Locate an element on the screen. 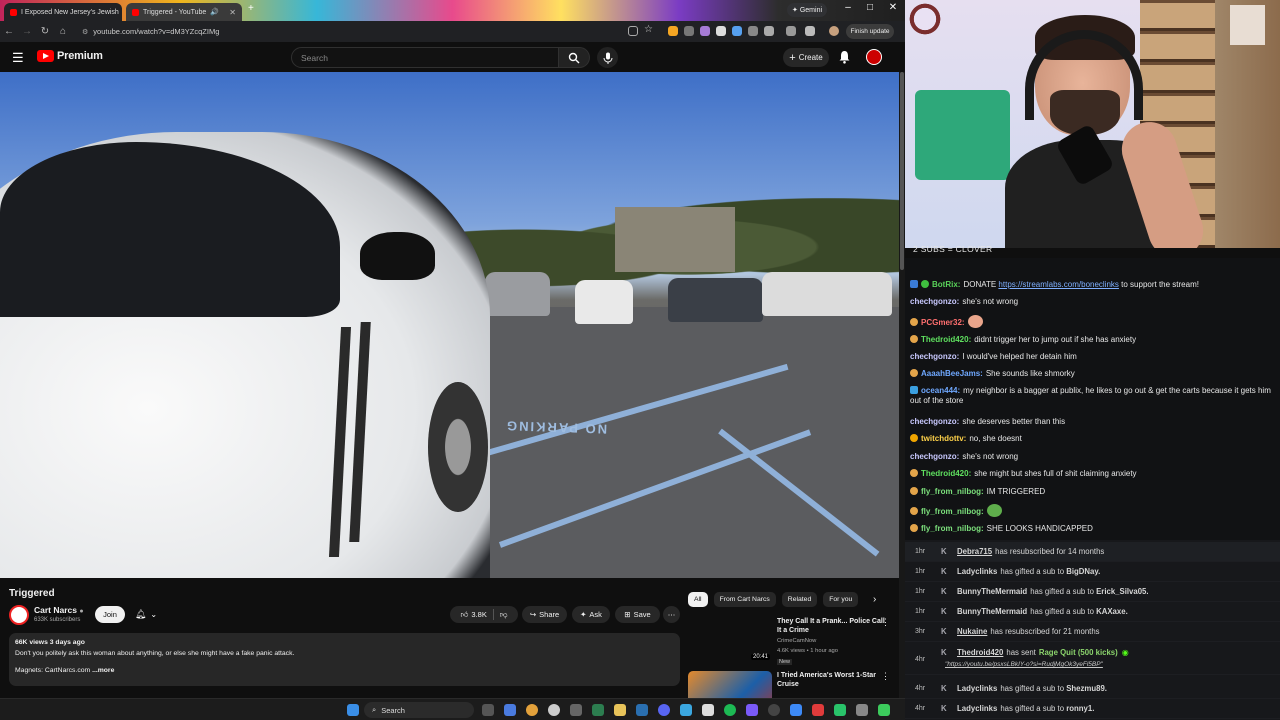  search-button is located at coordinates (574, 57).